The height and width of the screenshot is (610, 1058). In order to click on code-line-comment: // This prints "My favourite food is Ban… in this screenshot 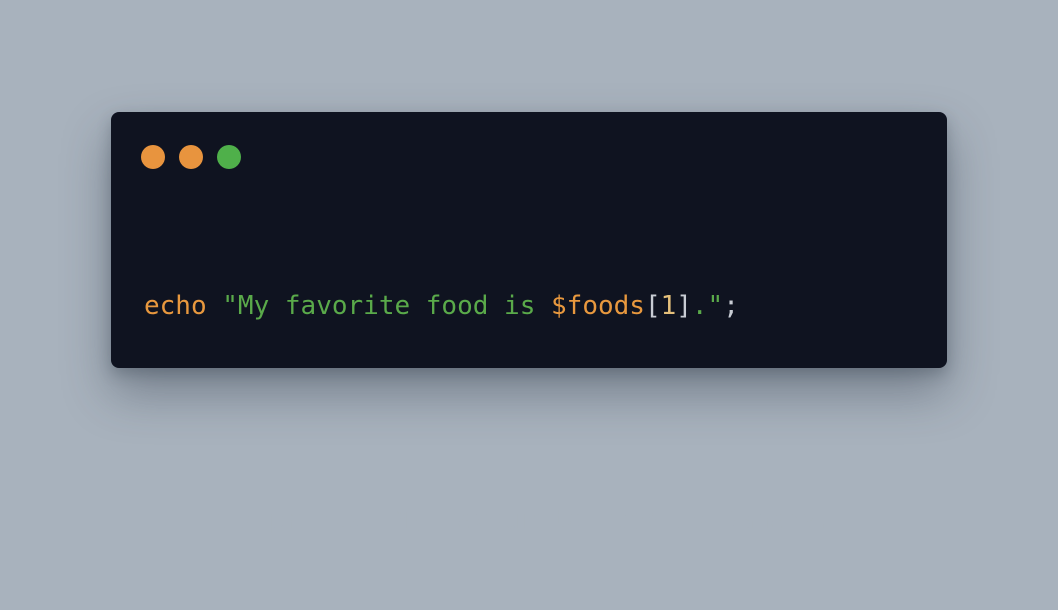, I will do `click(496, 520)`.